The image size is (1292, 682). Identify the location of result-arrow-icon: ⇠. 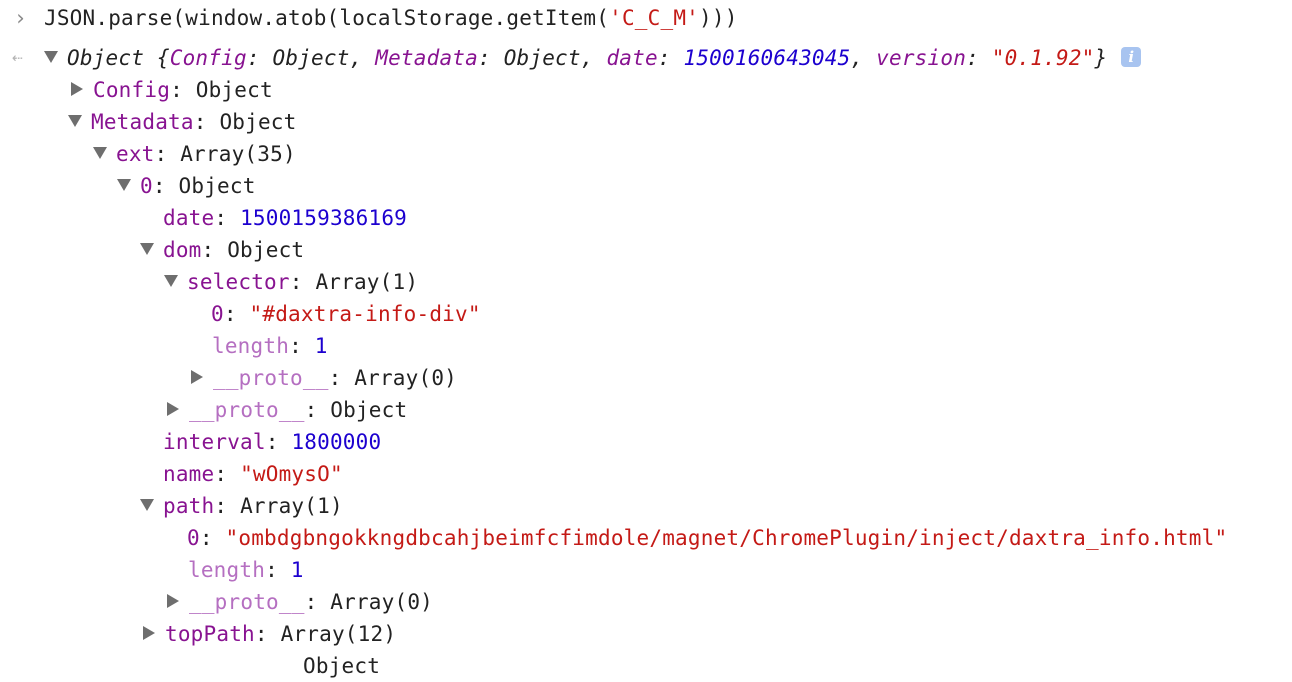
(18, 57).